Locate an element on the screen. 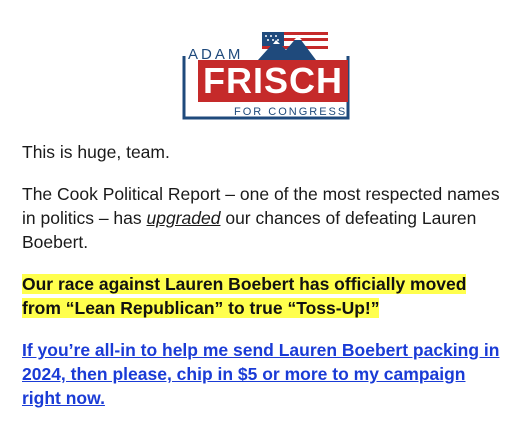 Image resolution: width=520 pixels, height=437 pixels. campaign-logo: ADAM FRISCH FOR CONGRESS is located at coordinates (266, 75).